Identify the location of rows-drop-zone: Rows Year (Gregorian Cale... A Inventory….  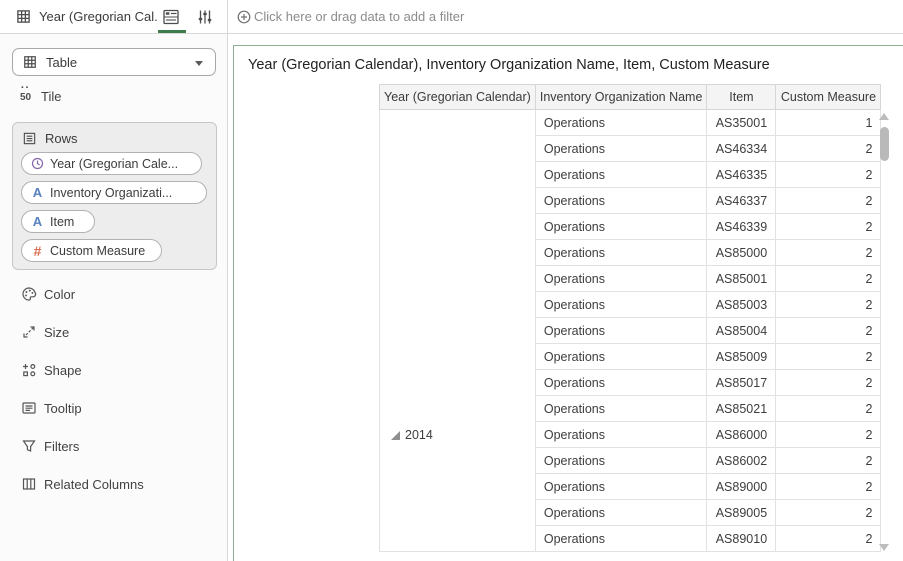
(114, 196).